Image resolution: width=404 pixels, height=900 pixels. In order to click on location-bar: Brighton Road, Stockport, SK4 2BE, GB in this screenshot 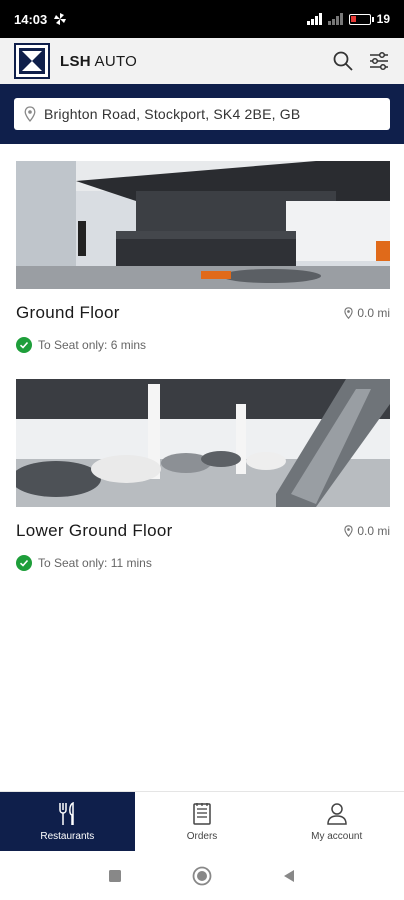, I will do `click(202, 114)`.